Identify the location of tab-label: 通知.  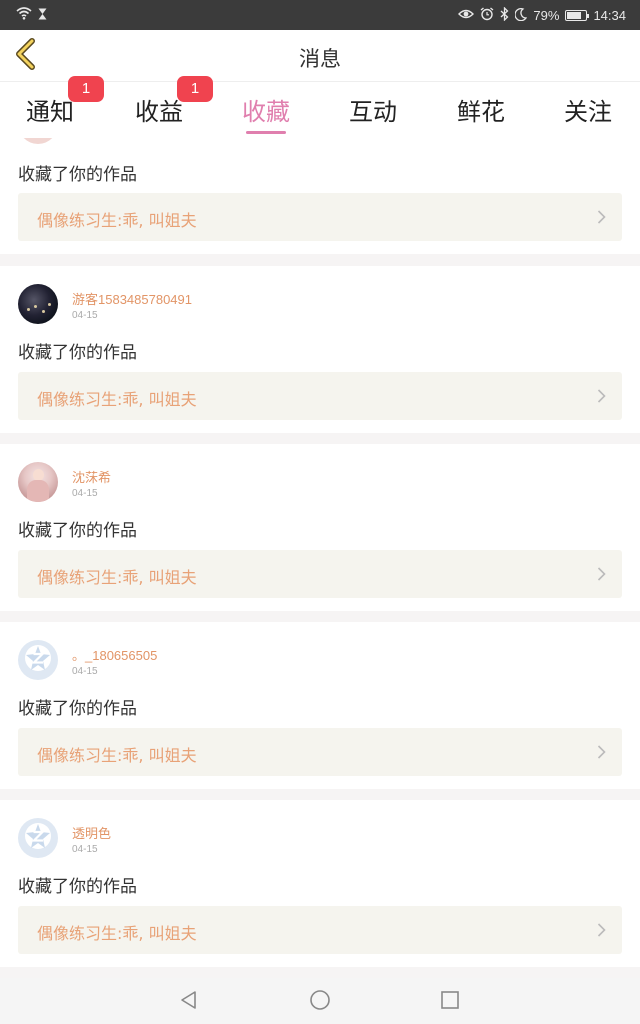
(50, 112).